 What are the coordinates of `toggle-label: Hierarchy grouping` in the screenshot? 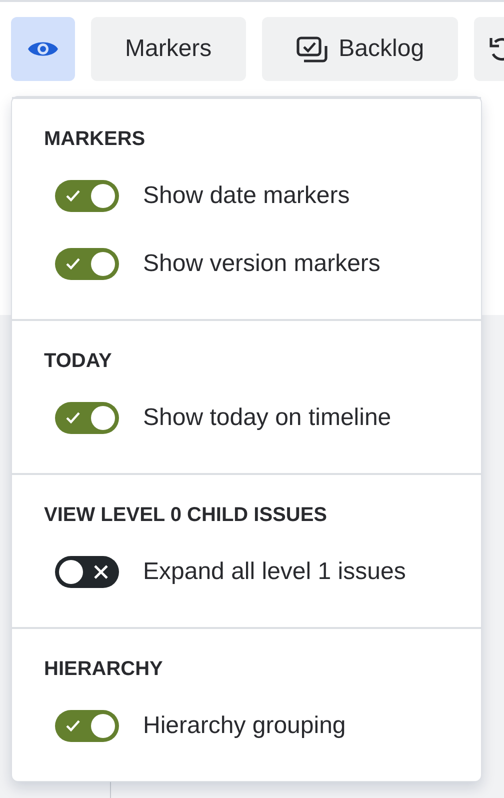 It's located at (244, 726).